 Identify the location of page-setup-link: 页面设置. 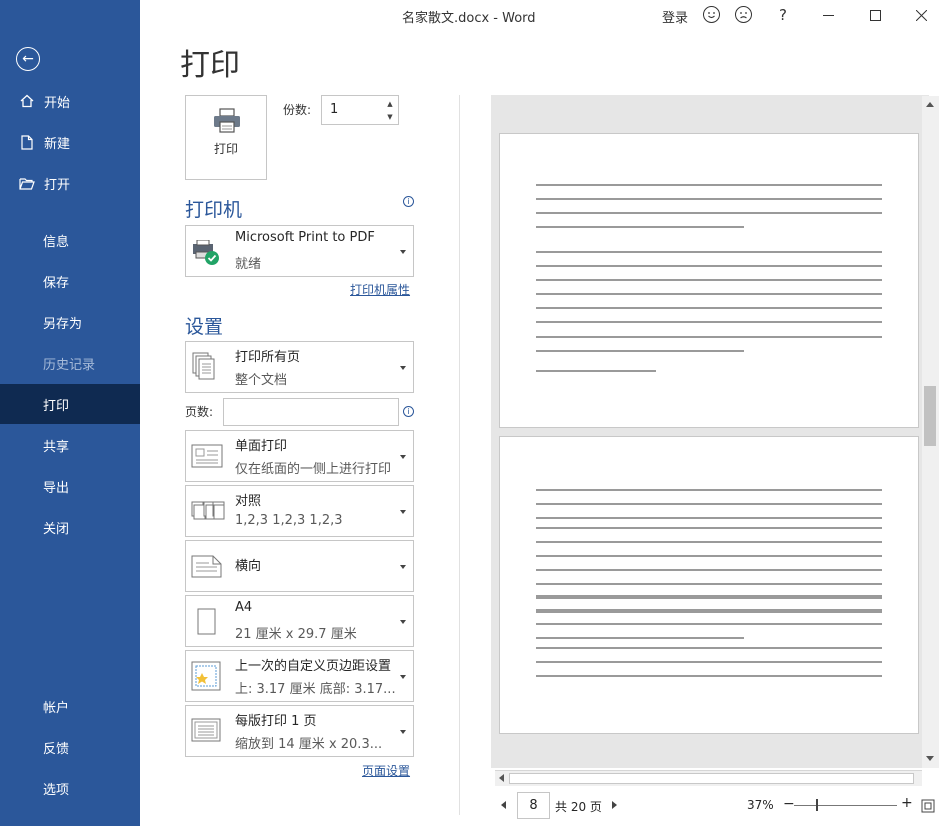
(386, 770).